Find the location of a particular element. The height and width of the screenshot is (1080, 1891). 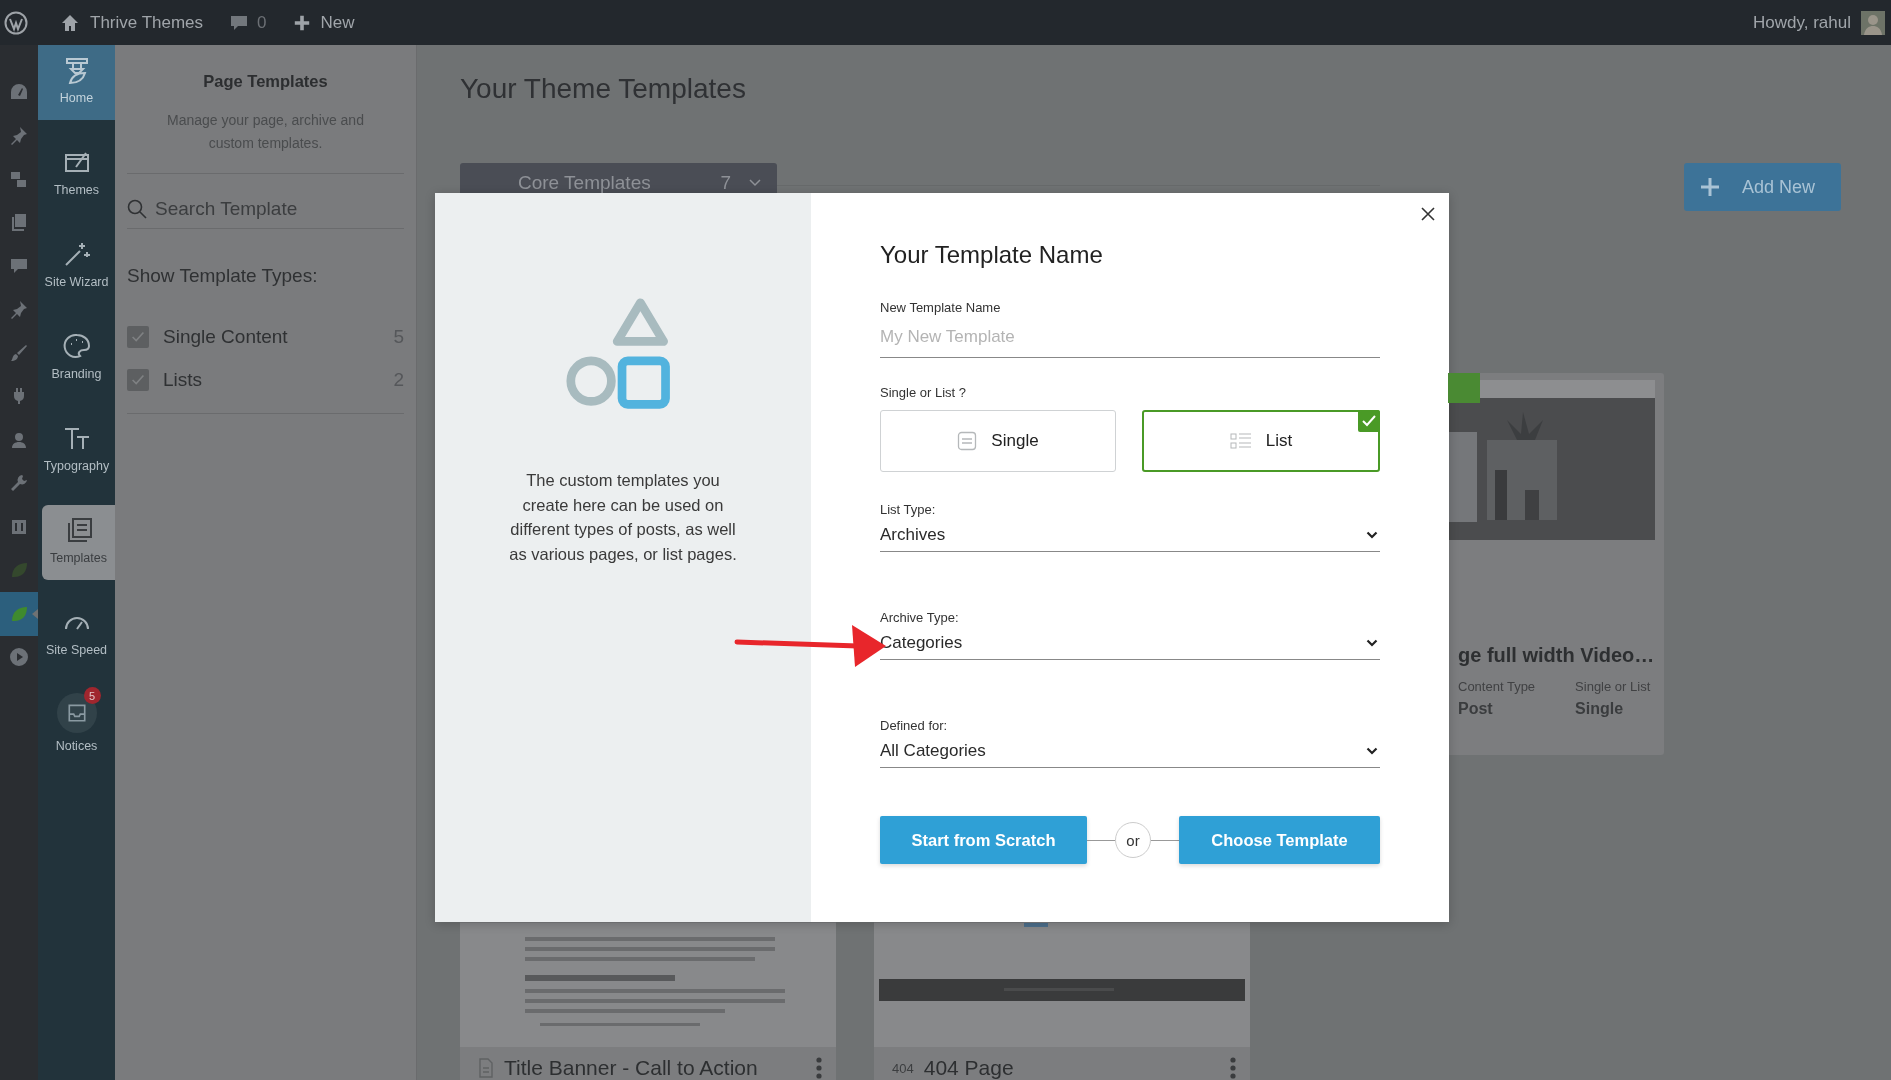

type-label: Lists is located at coordinates (183, 379).